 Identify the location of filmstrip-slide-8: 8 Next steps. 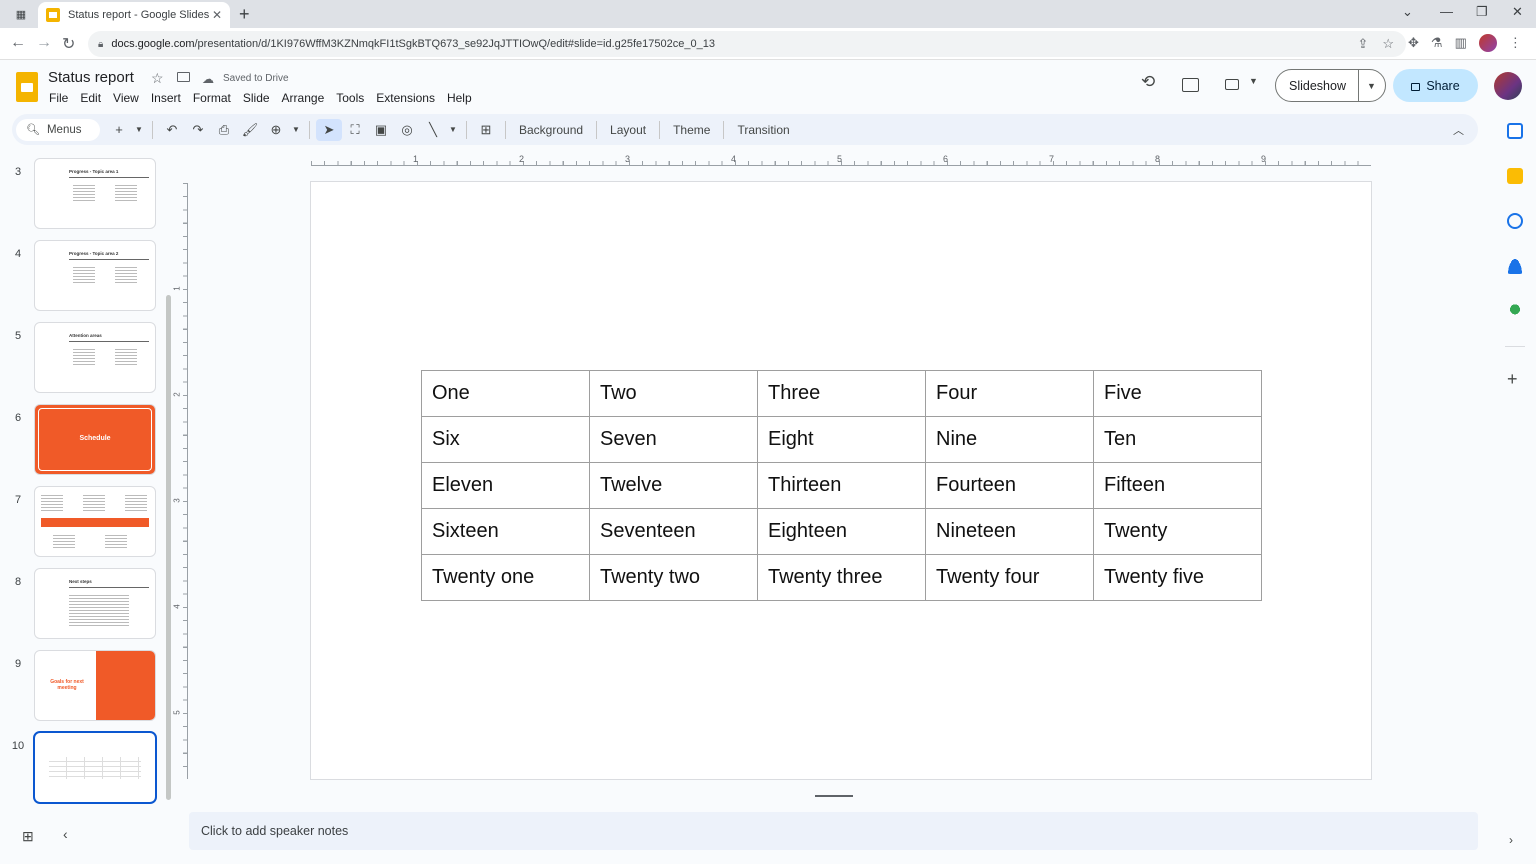
(86, 605).